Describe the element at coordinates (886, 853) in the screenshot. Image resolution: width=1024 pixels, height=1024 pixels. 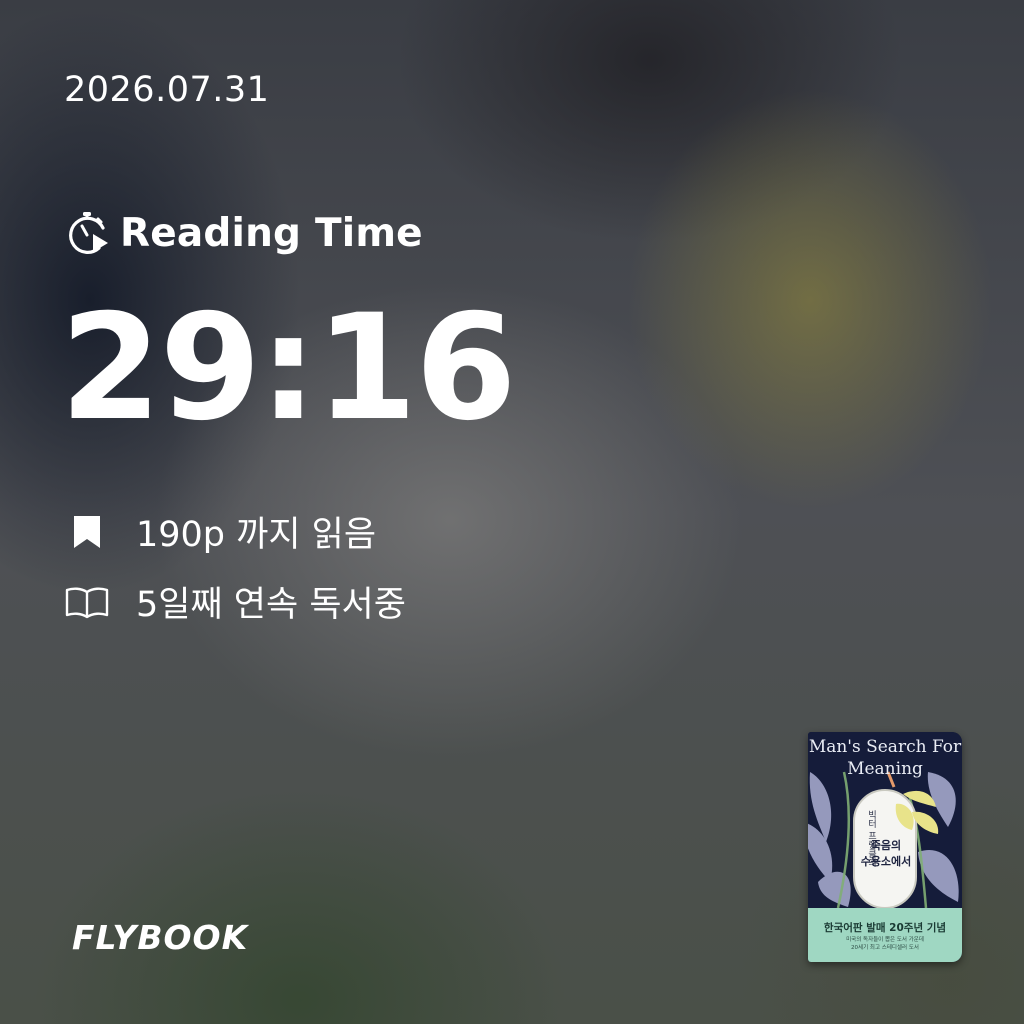
I see `cover-korean-title: 죽음의 수용소에서` at that location.